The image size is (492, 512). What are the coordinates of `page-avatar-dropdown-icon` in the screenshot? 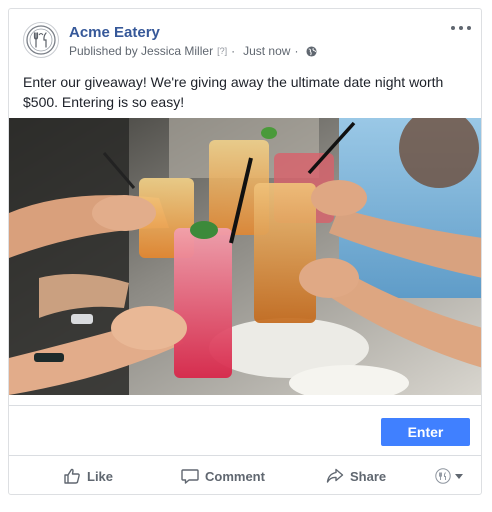 It's located at (443, 476).